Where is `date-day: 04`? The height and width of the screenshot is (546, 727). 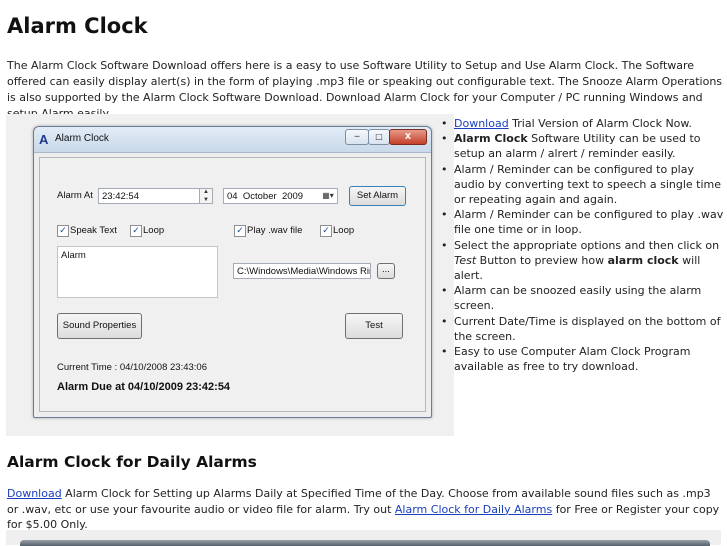 date-day: 04 is located at coordinates (232, 196).